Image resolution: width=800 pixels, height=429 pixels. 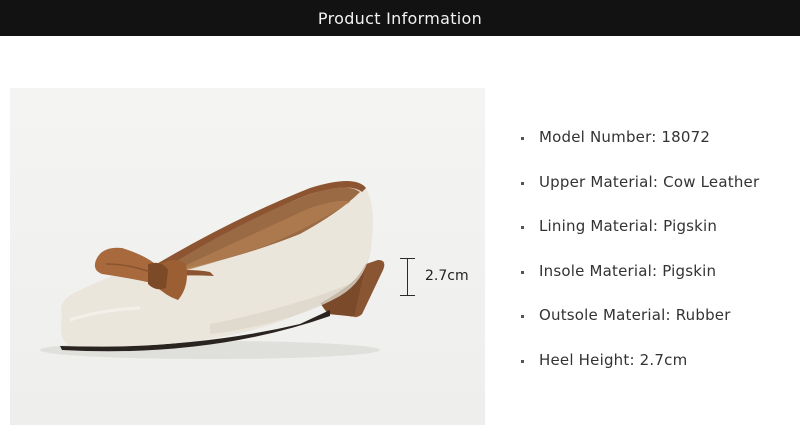 I want to click on spec-upper-material: Upper Material: Cow Leather, so click(x=656, y=183).